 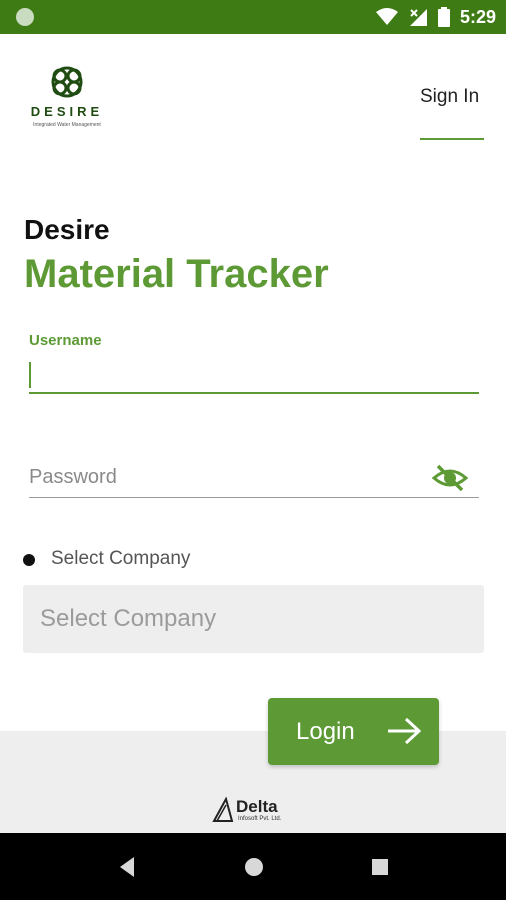 What do you see at coordinates (450, 478) in the screenshot?
I see `eye-off-icon` at bounding box center [450, 478].